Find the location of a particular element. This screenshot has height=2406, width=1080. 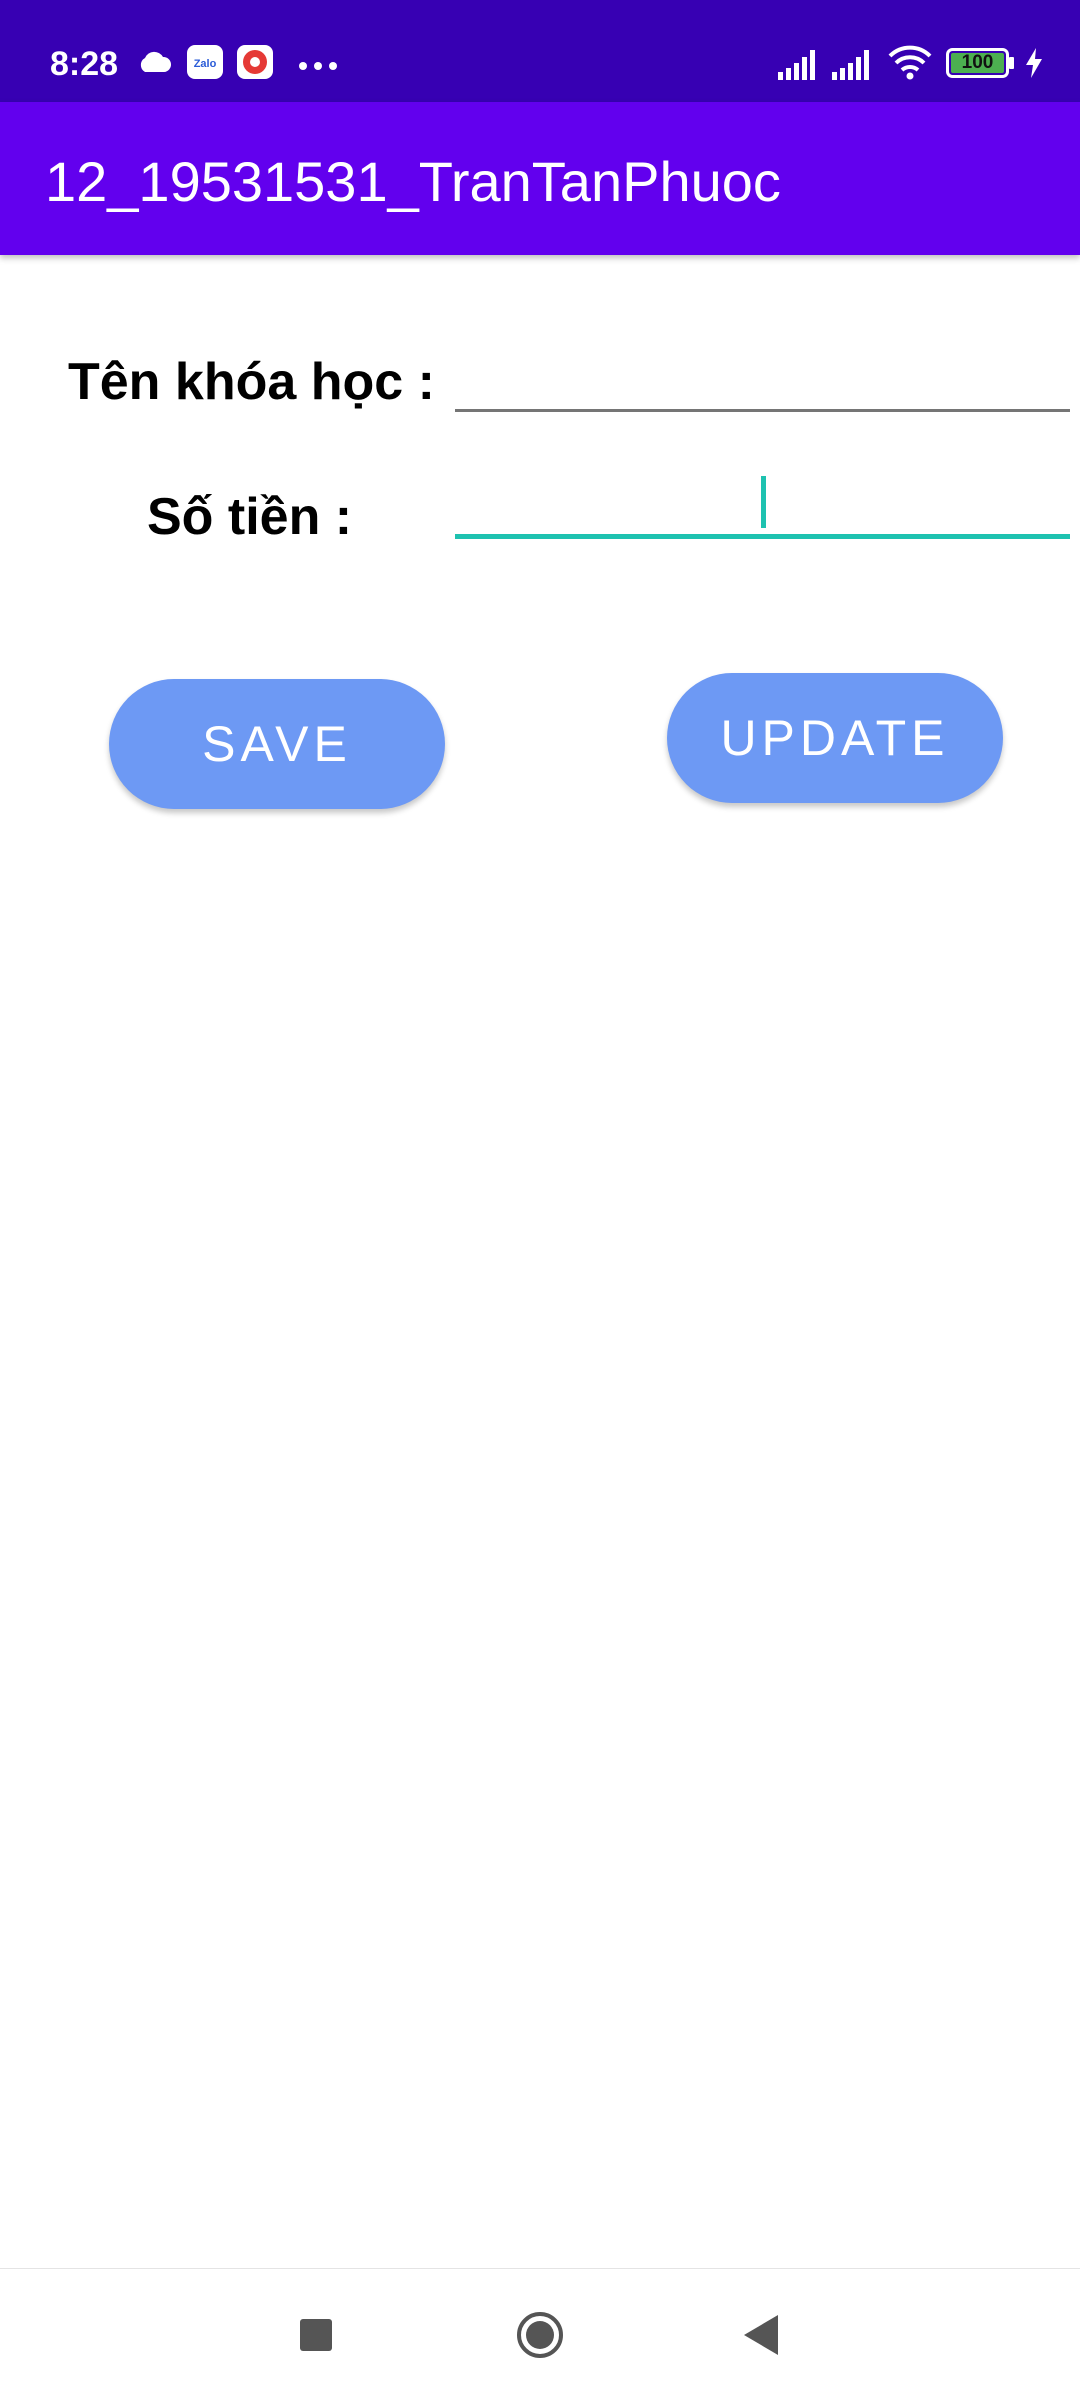

course-name-underline is located at coordinates (762, 410).